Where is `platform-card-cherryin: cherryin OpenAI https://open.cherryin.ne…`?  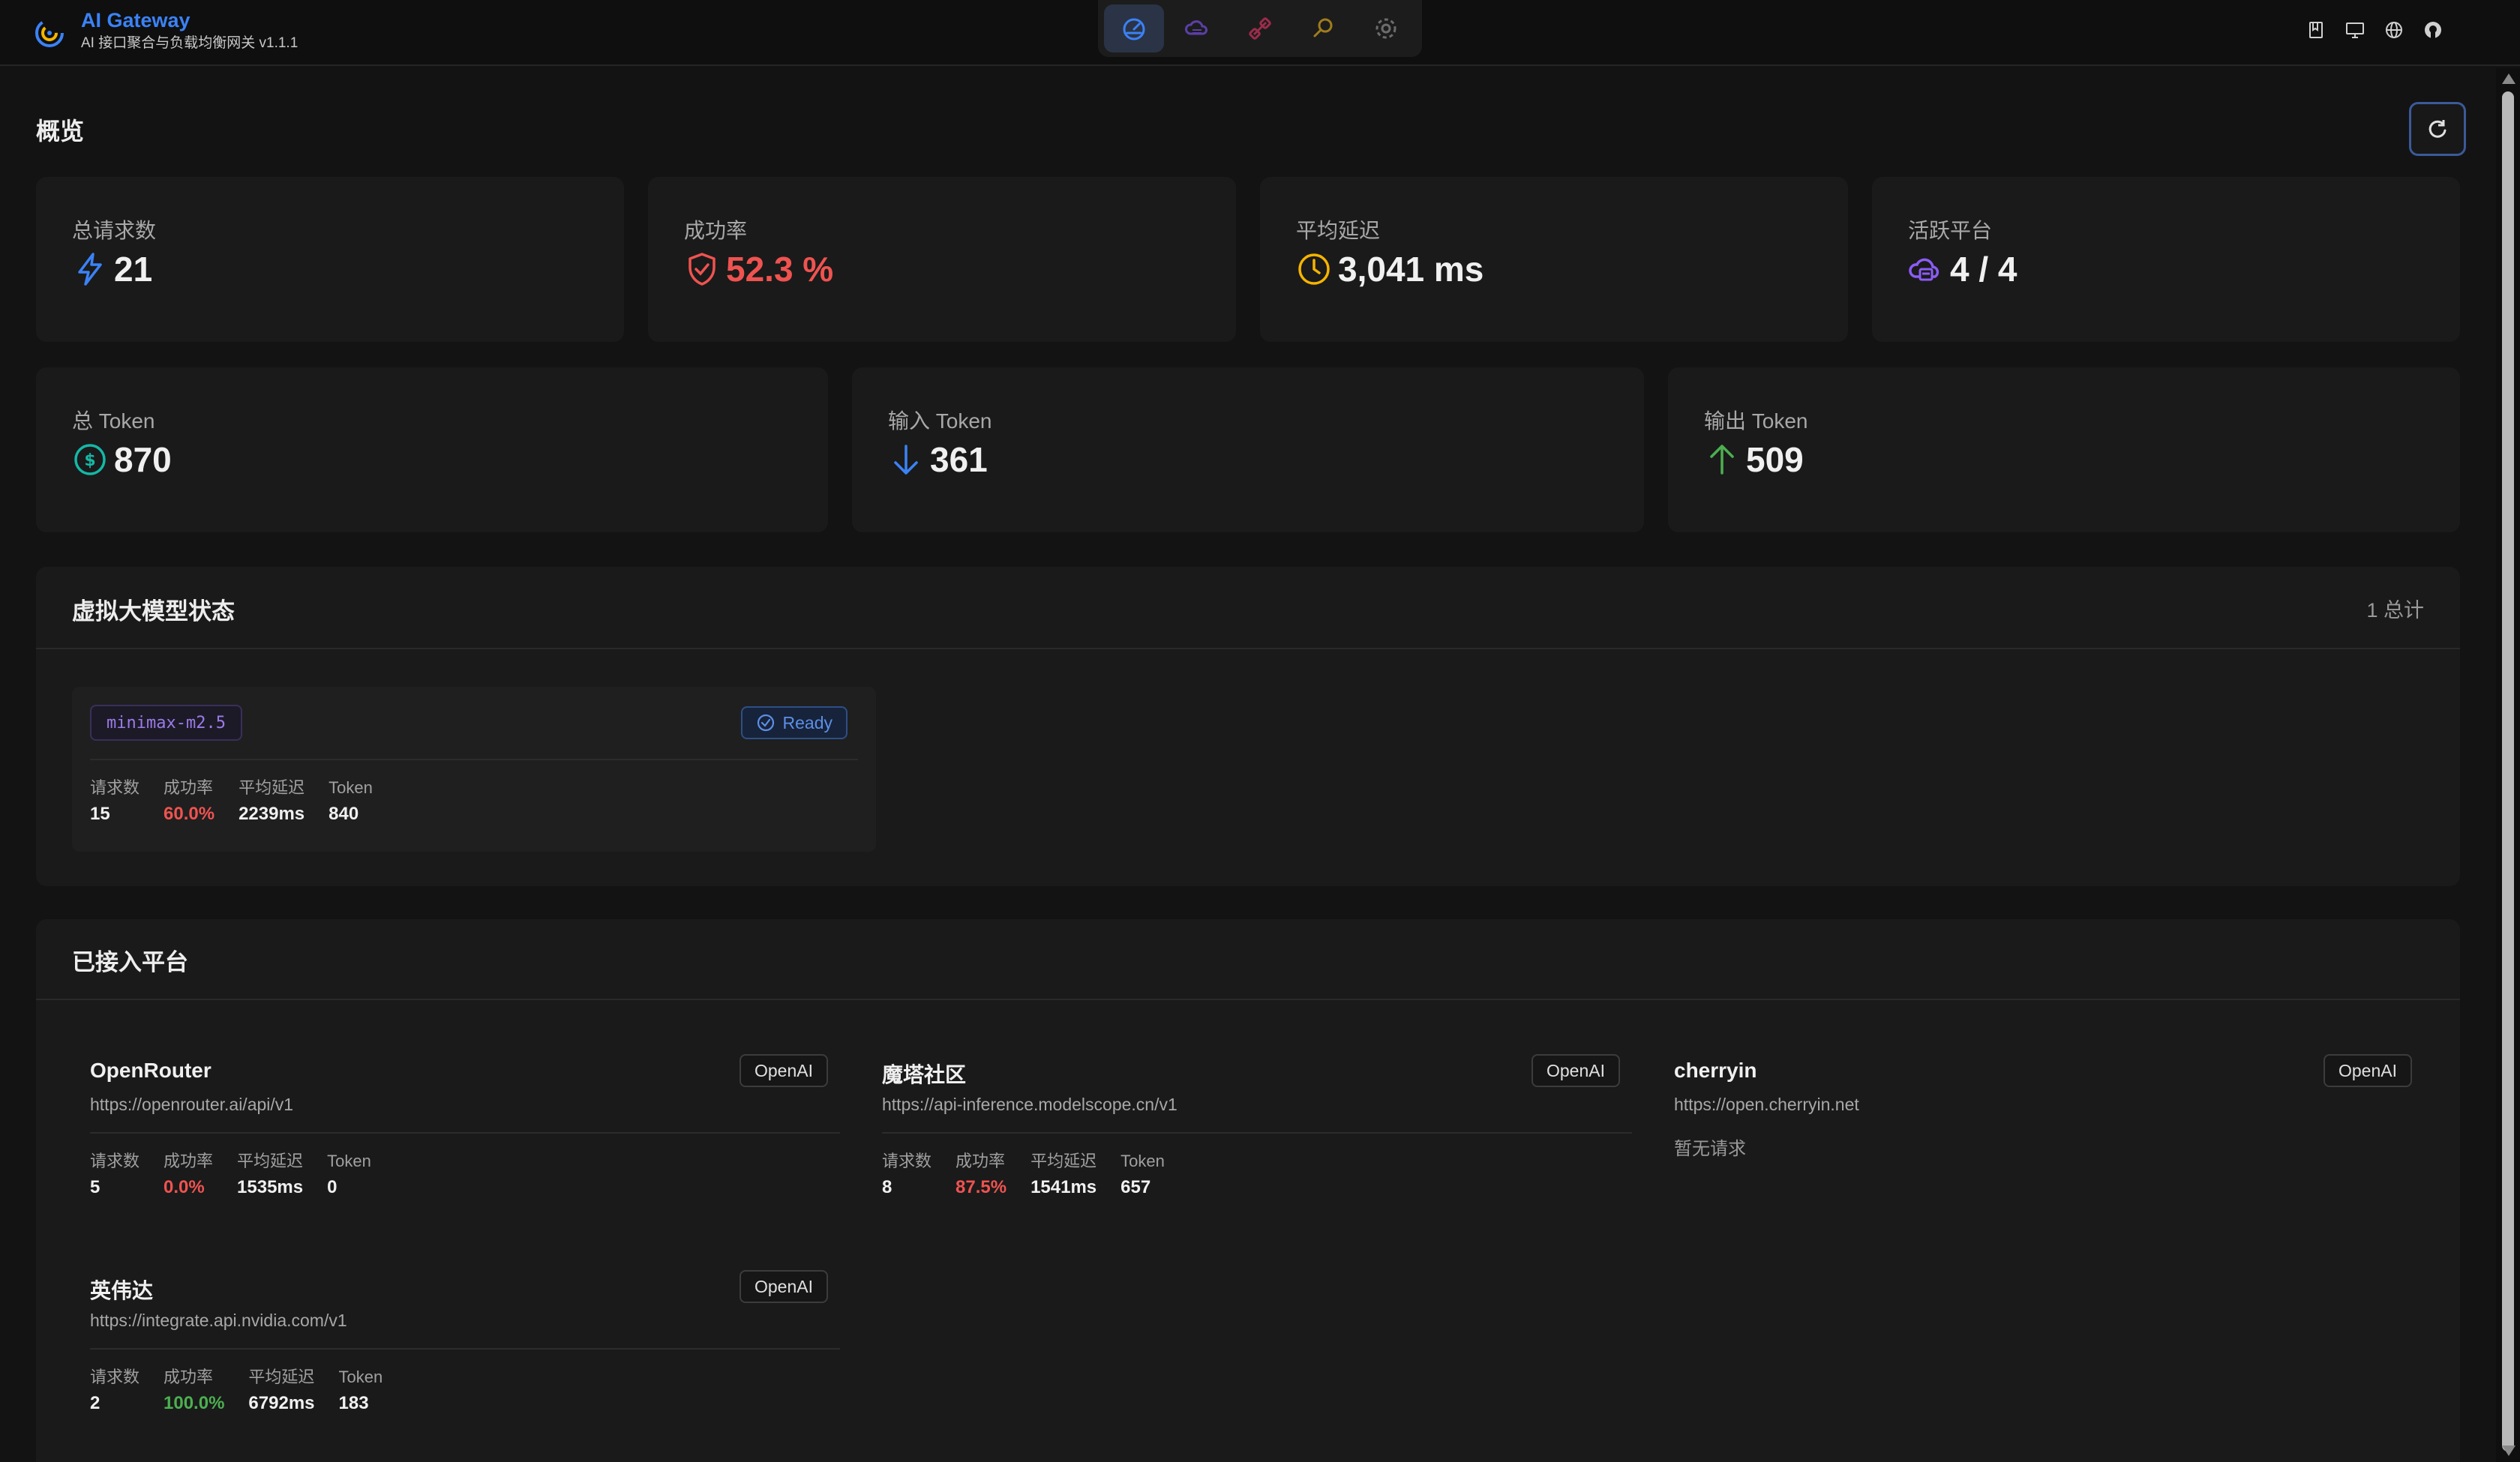 platform-card-cherryin: cherryin OpenAI https://open.cherryin.ne… is located at coordinates (2049, 1150).